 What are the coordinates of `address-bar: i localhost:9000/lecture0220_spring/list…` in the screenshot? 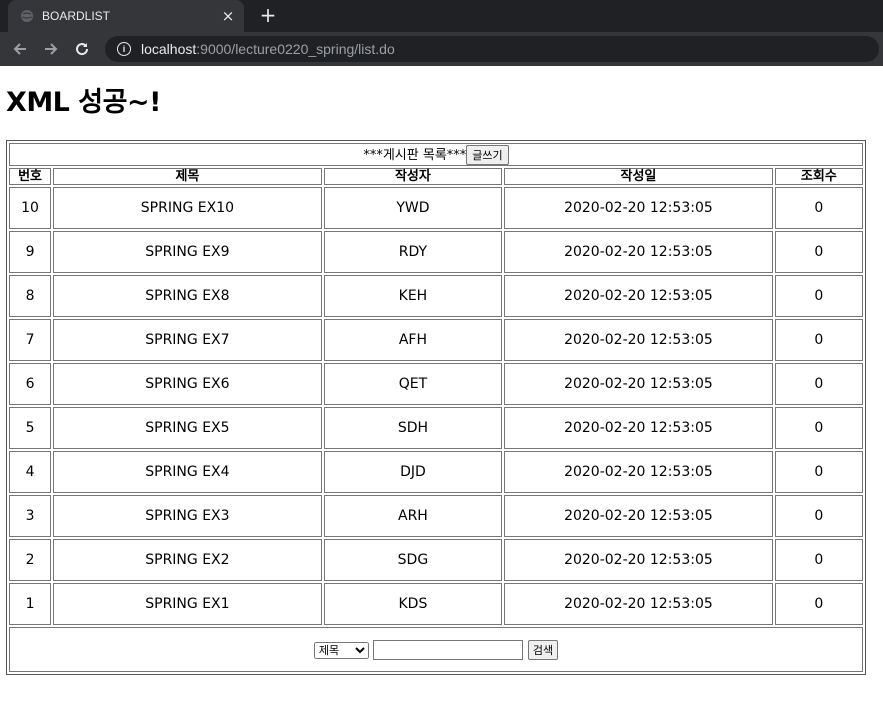 It's located at (492, 49).